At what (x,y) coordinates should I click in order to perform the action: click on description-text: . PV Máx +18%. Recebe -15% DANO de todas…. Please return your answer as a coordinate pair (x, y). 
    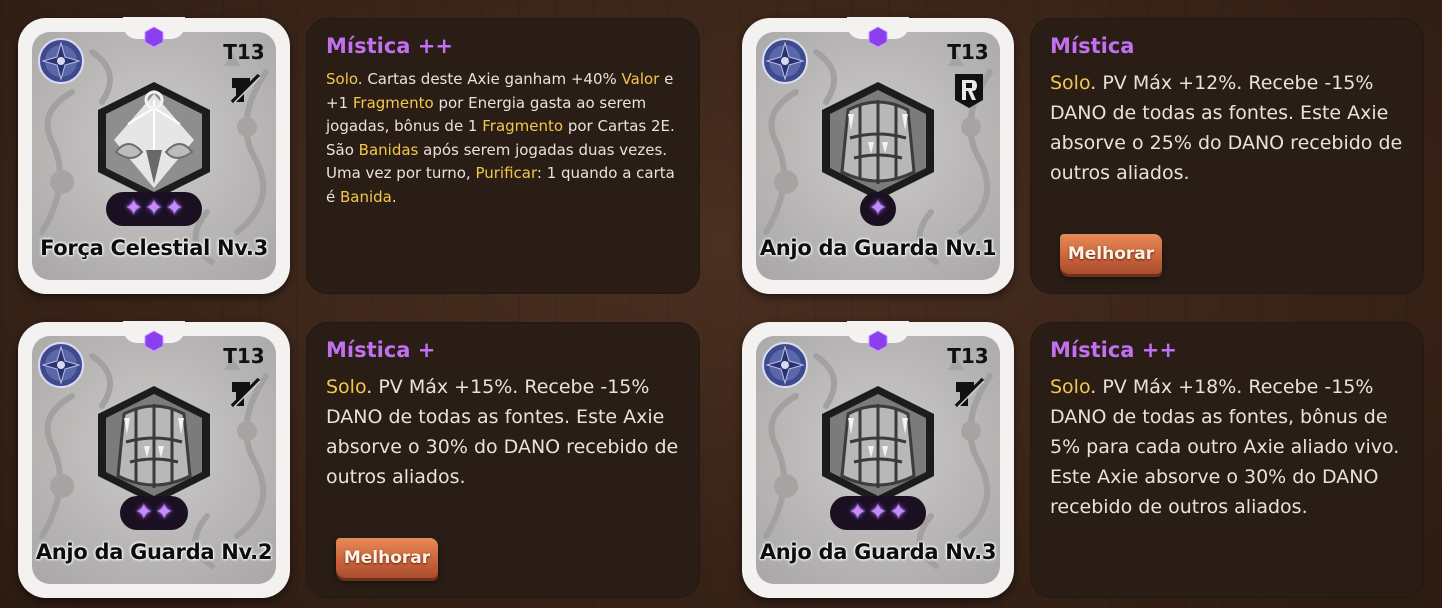
    Looking at the image, I should click on (1225, 447).